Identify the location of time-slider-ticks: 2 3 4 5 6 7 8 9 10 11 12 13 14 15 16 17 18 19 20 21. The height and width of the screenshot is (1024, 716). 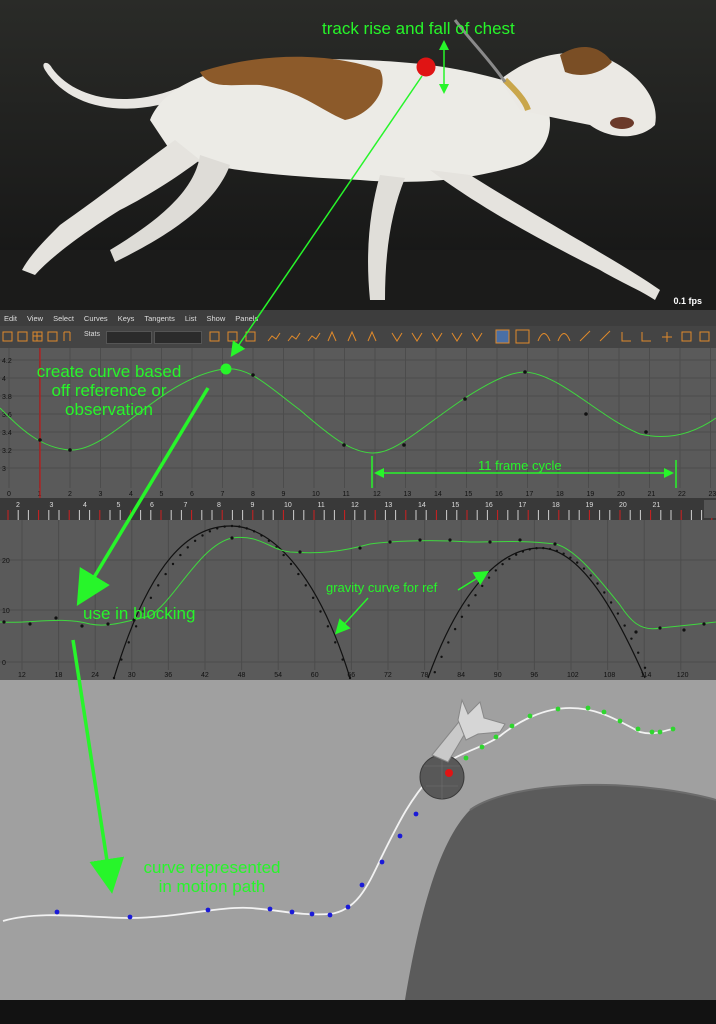
(358, 509).